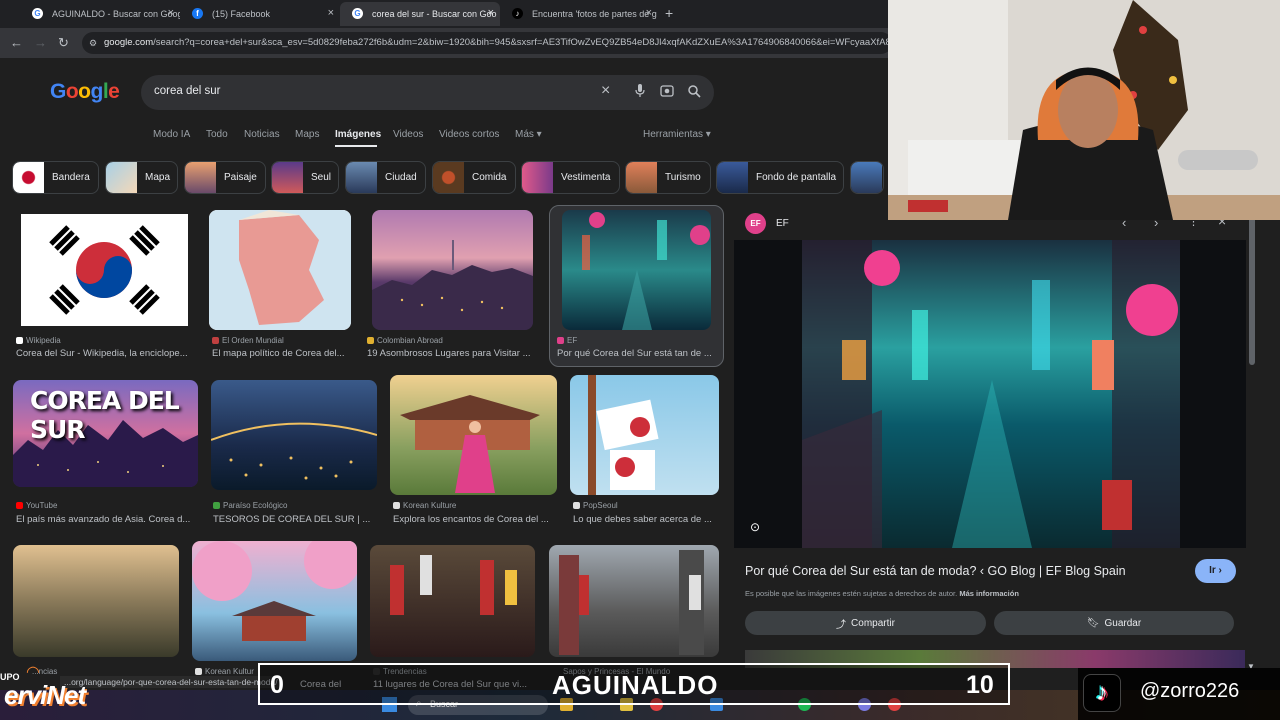 Image resolution: width=1280 pixels, height=720 pixels. I want to click on tab-videos-cortos: Videos cortos, so click(469, 134).